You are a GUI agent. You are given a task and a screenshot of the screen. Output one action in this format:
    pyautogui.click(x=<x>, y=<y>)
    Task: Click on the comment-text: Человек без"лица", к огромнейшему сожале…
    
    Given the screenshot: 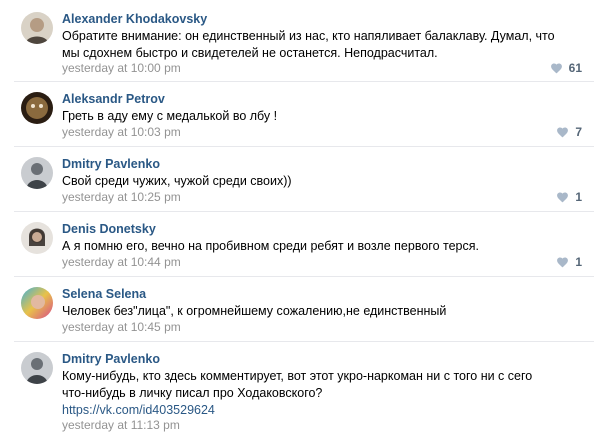 What is the action you would take?
    pyautogui.click(x=254, y=311)
    